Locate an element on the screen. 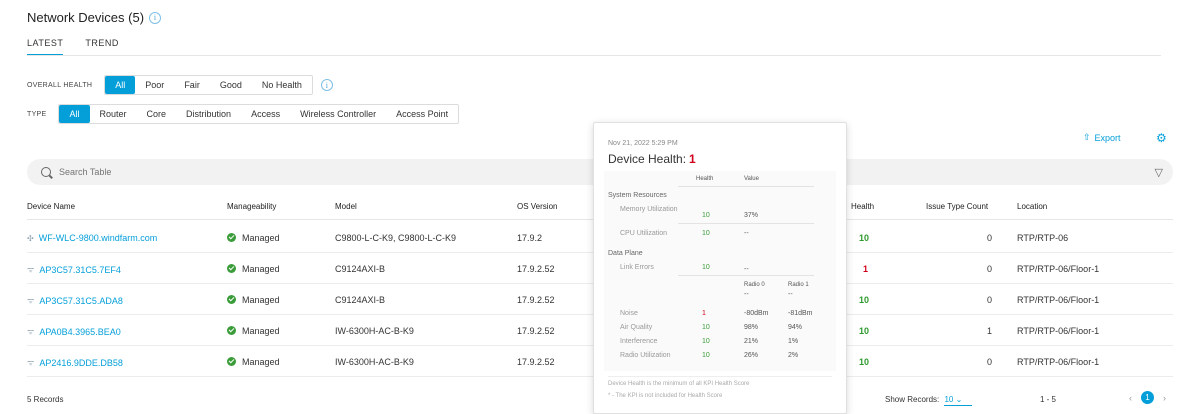  type-option-core: Core is located at coordinates (157, 114).